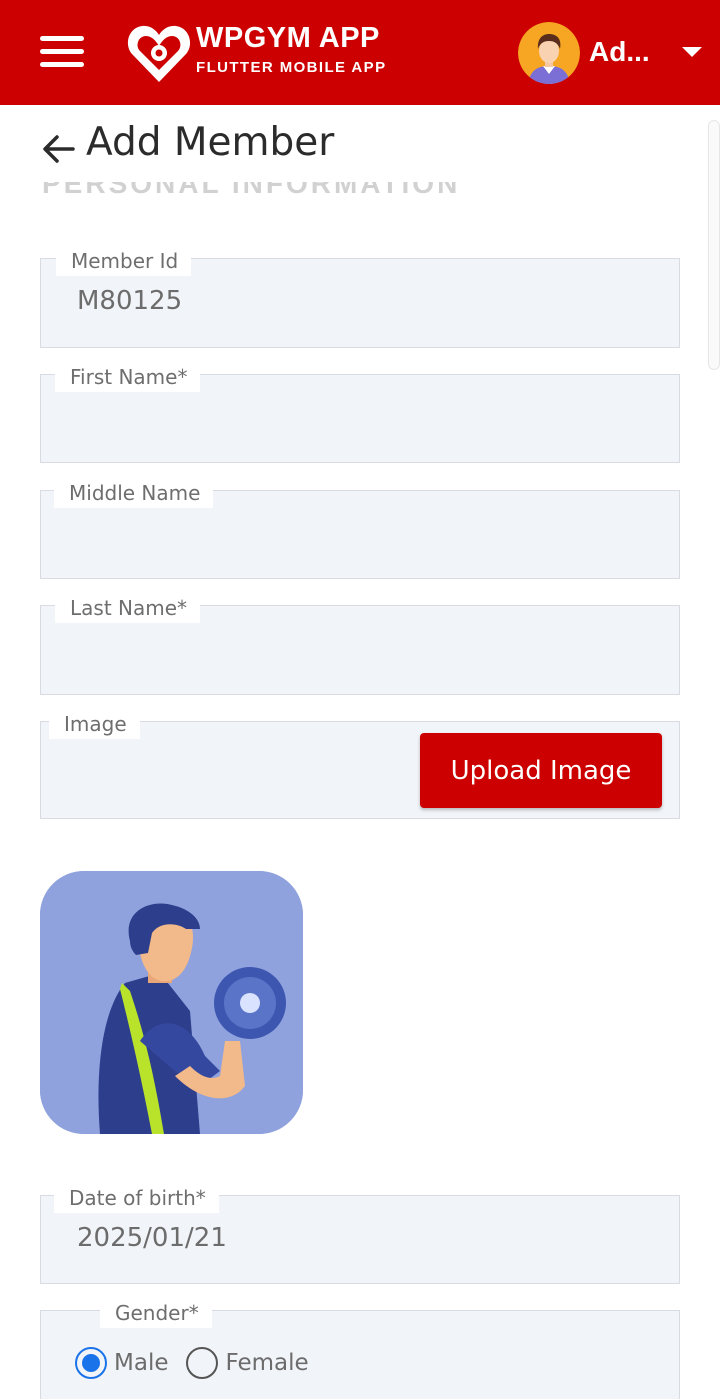 Image resolution: width=720 pixels, height=1399 pixels. I want to click on caret-down-icon, so click(692, 52).